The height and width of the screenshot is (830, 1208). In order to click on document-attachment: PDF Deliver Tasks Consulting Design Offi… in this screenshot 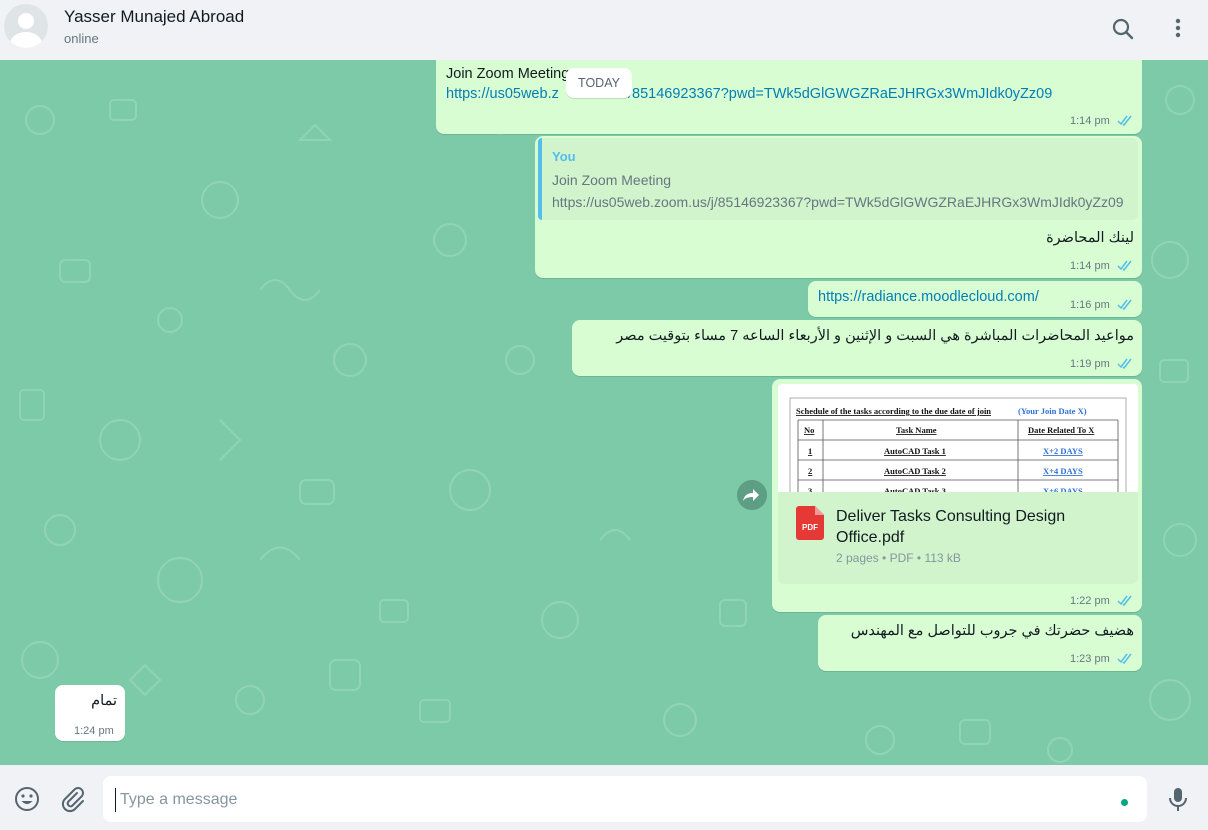, I will do `click(958, 538)`.